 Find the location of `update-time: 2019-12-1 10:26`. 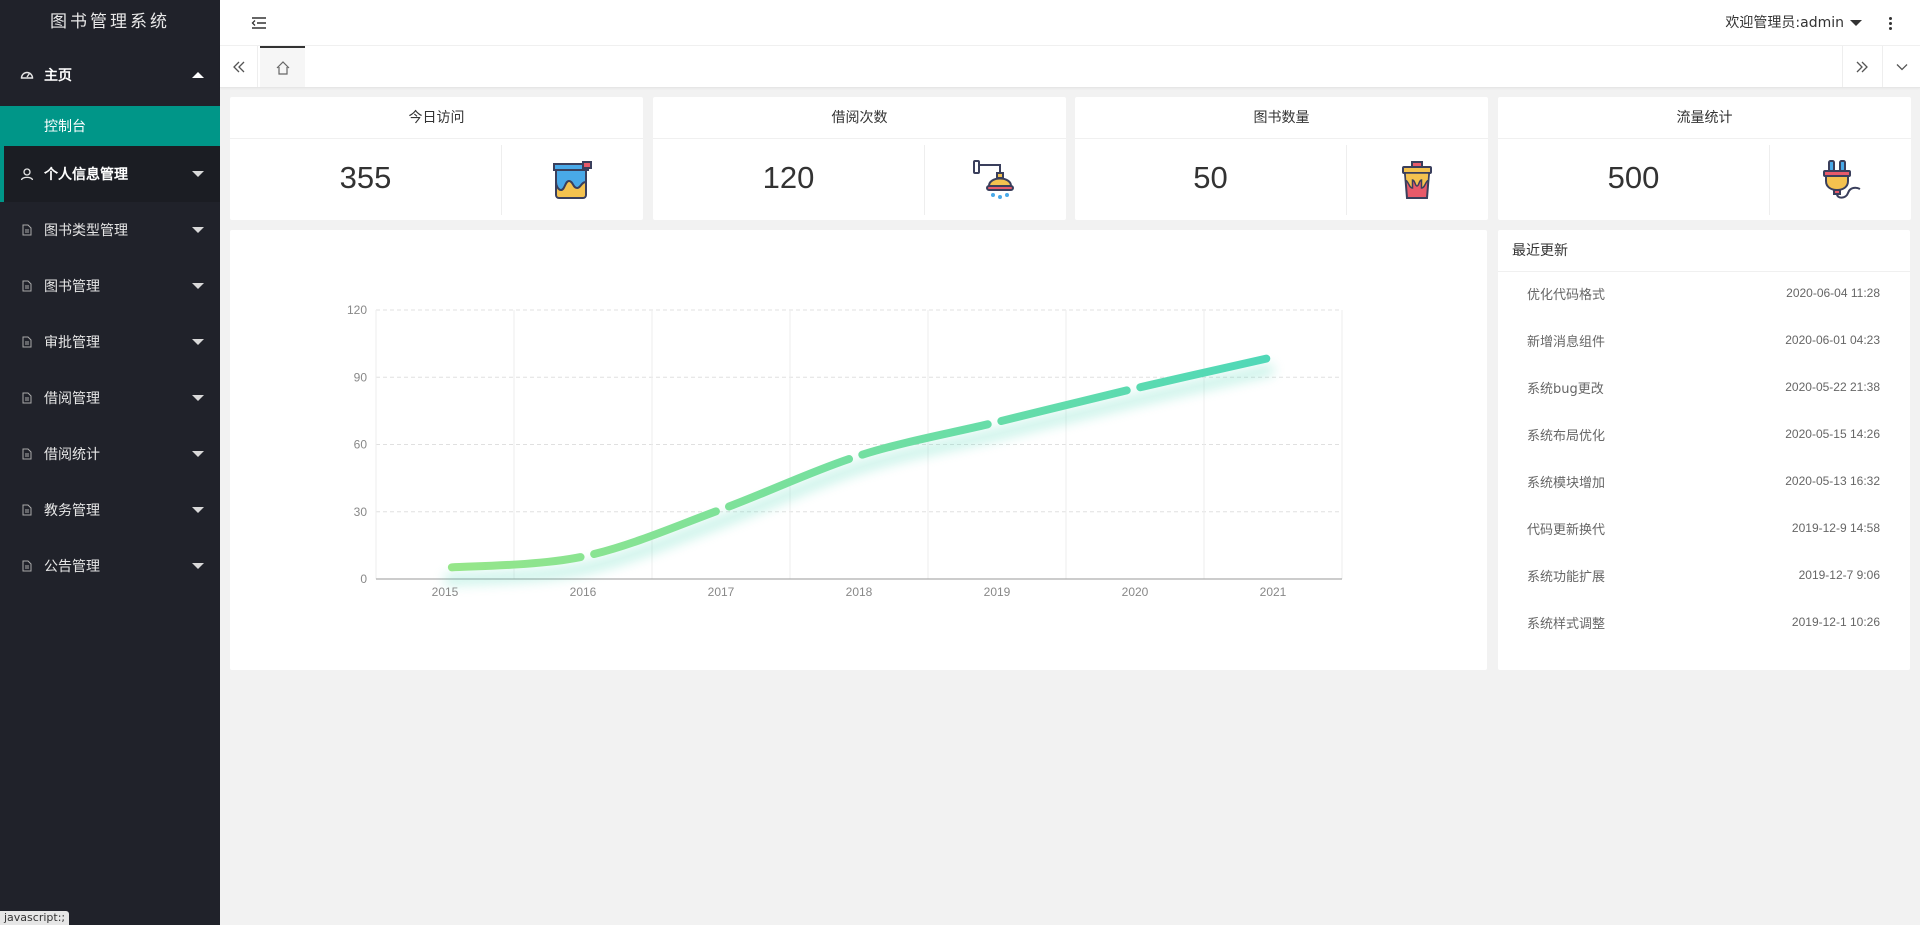

update-time: 2019-12-1 10:26 is located at coordinates (1835, 622).